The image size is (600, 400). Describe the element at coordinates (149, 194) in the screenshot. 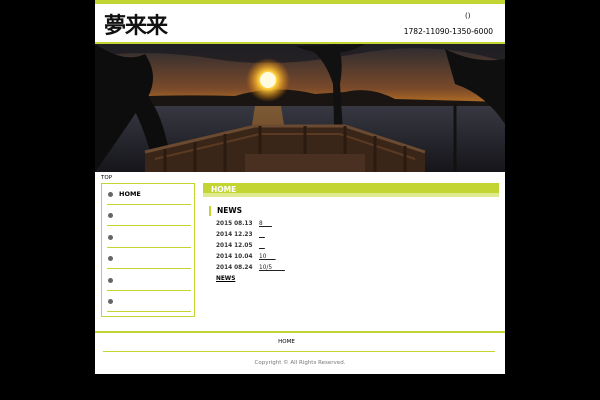

I see `sidebar-item-home: HOME` at that location.